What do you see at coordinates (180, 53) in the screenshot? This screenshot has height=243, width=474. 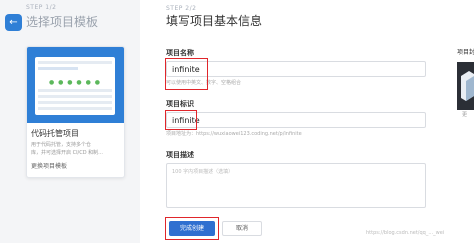 I see `project-name-label: 项目名称` at bounding box center [180, 53].